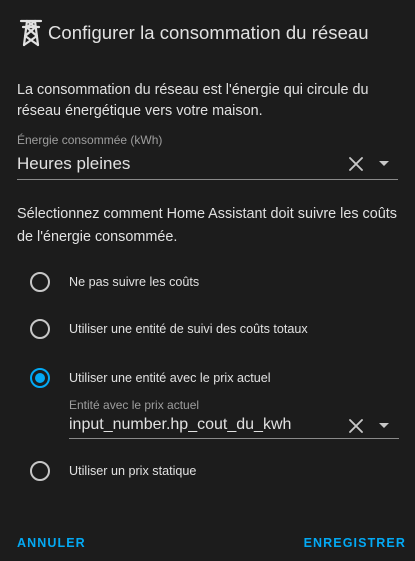 The image size is (415, 561). I want to click on radio-option-current-price-entity: Utiliser une entité avec le prix actuel, so click(150, 378).